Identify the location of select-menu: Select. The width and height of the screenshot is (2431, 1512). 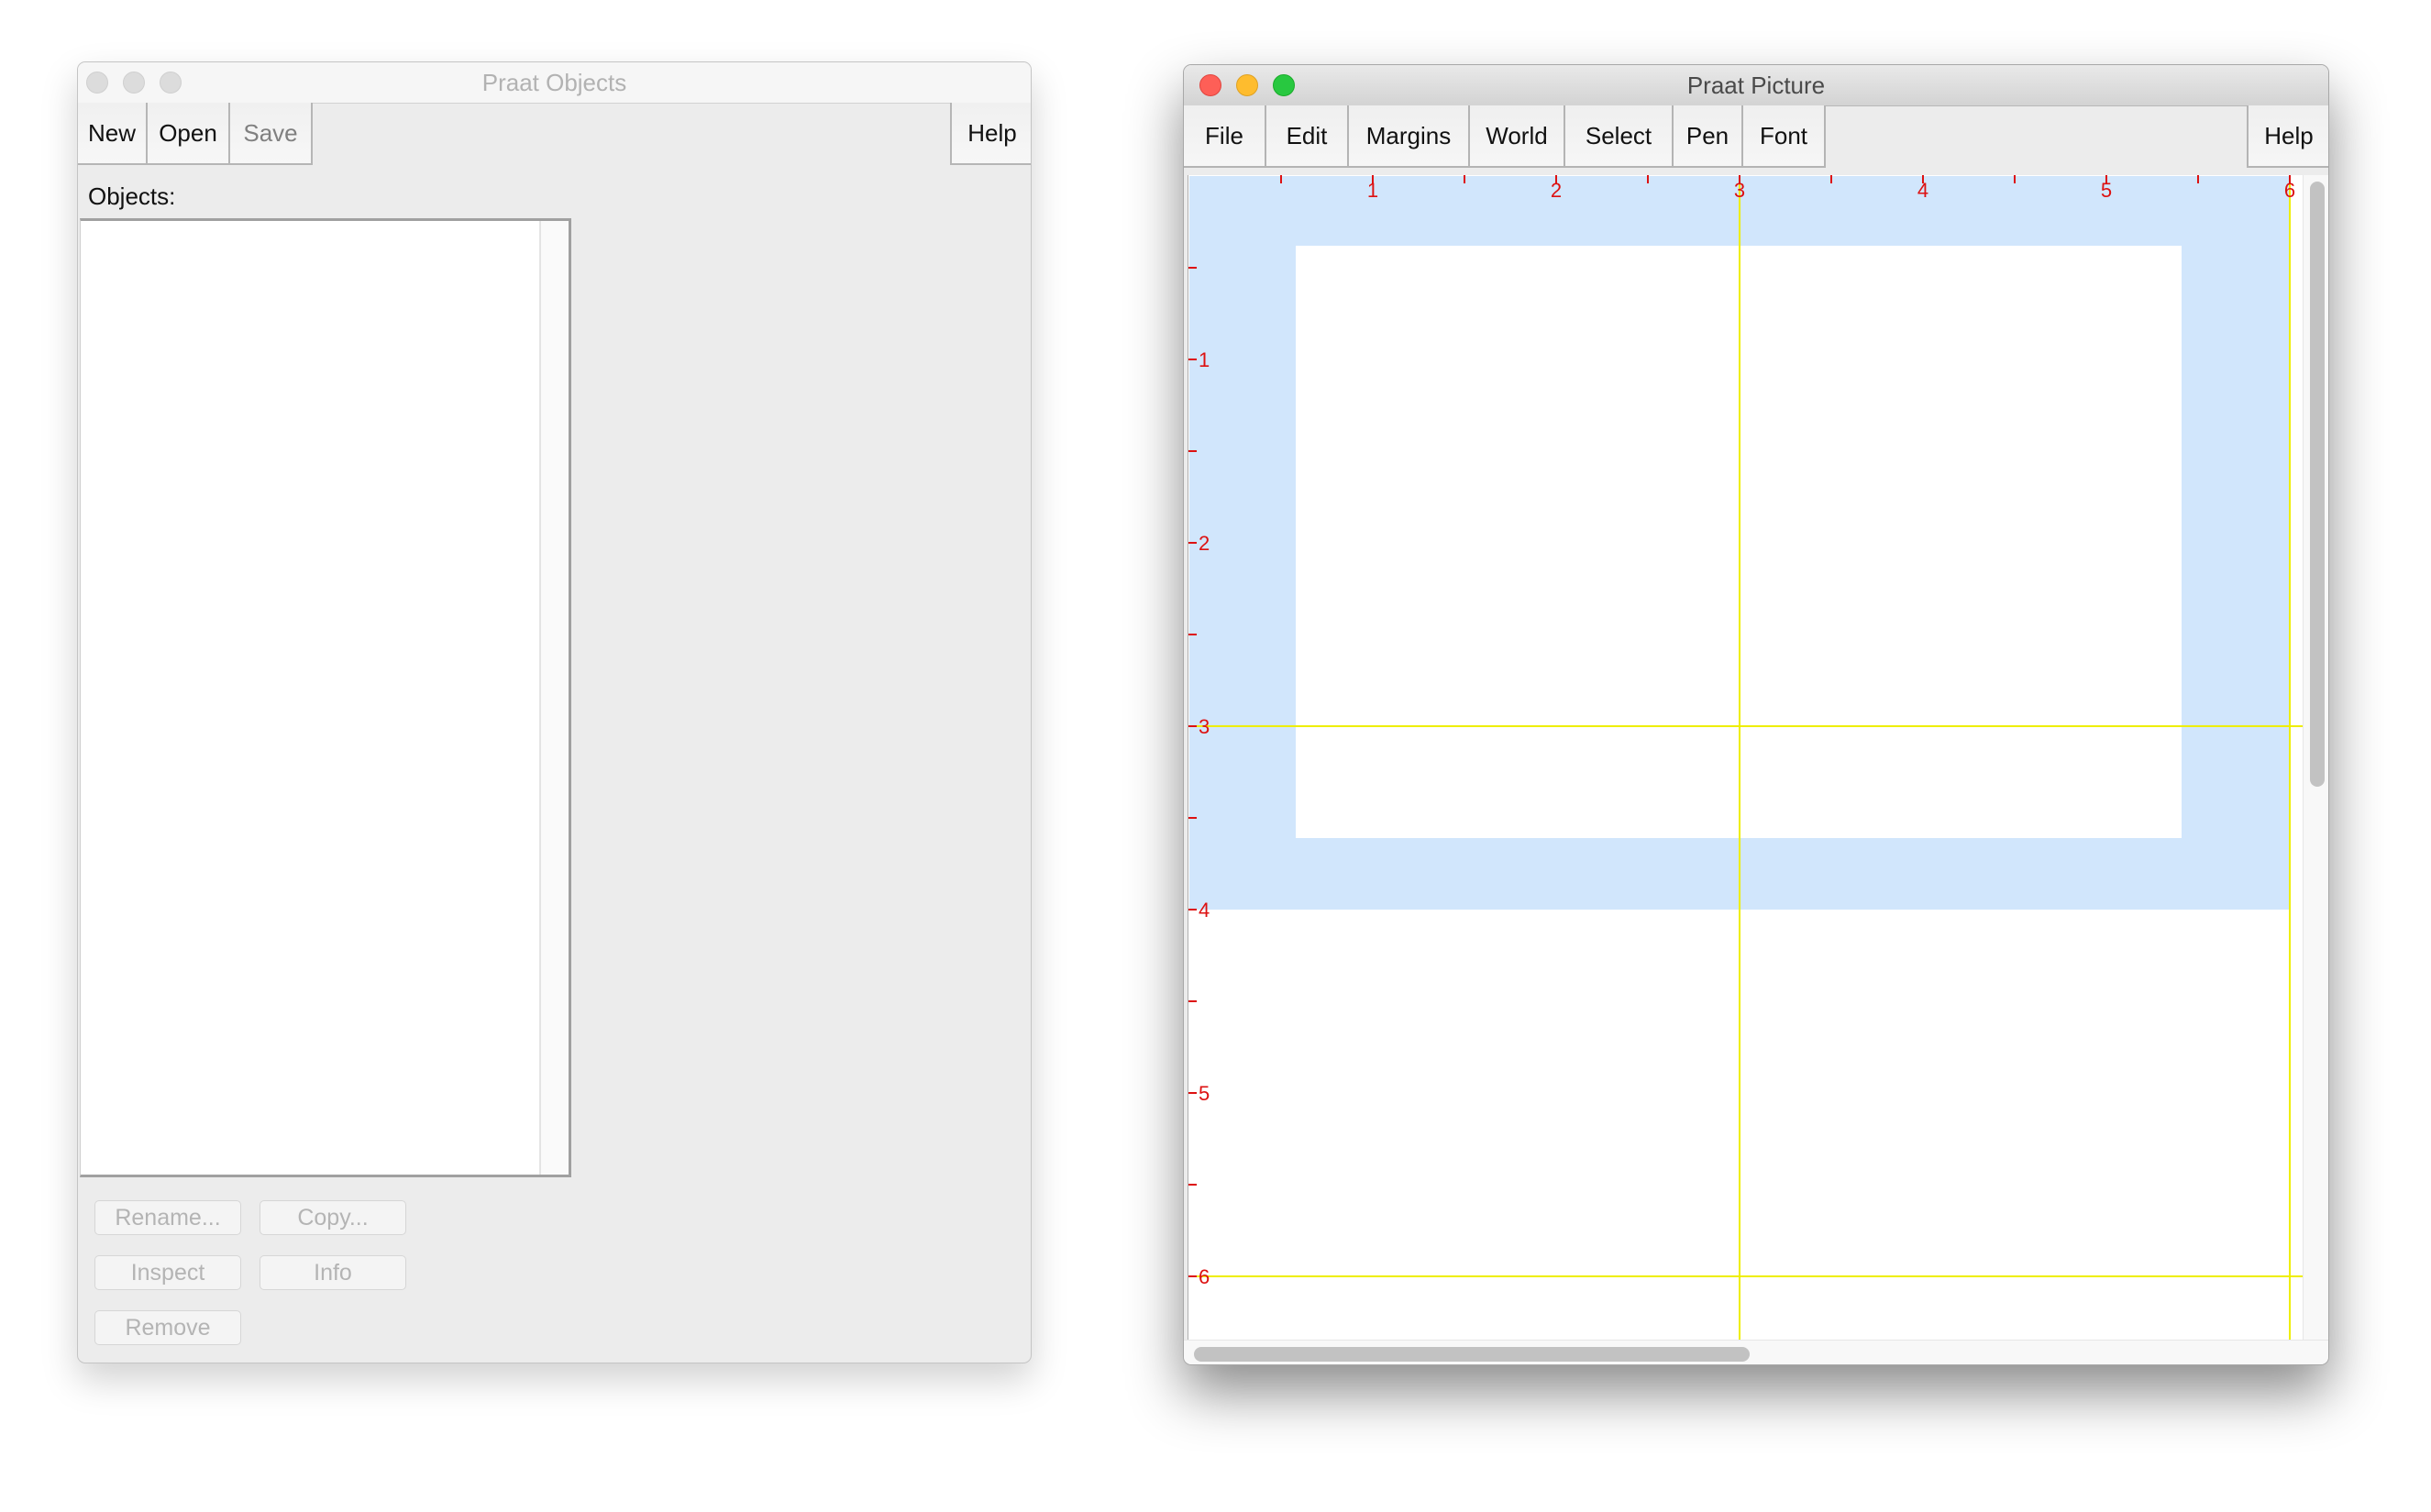
(1619, 136).